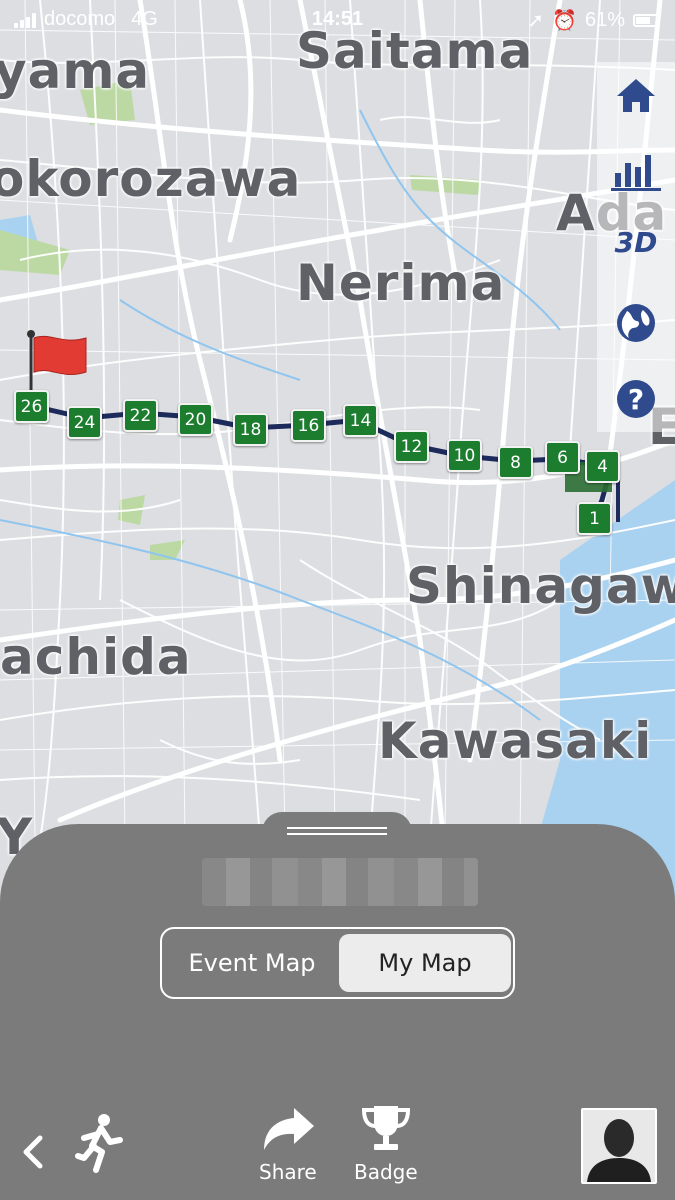 The image size is (675, 1200). What do you see at coordinates (385, 1128) in the screenshot?
I see `trophy-icon` at bounding box center [385, 1128].